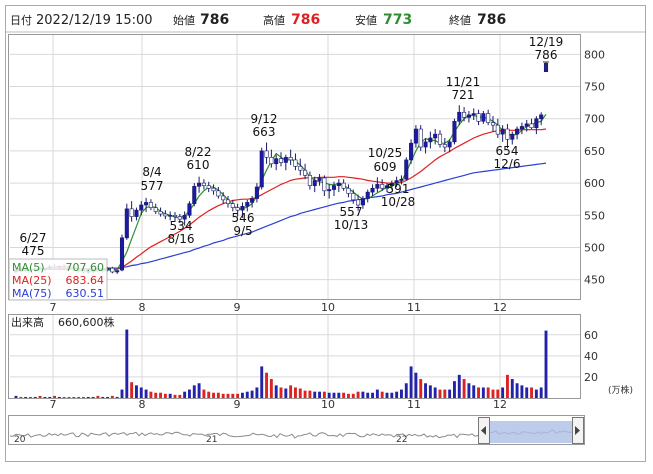 The image size is (653, 474). What do you see at coordinates (591, 356) in the screenshot?
I see `volume-y-axis: 60 40 20` at bounding box center [591, 356].